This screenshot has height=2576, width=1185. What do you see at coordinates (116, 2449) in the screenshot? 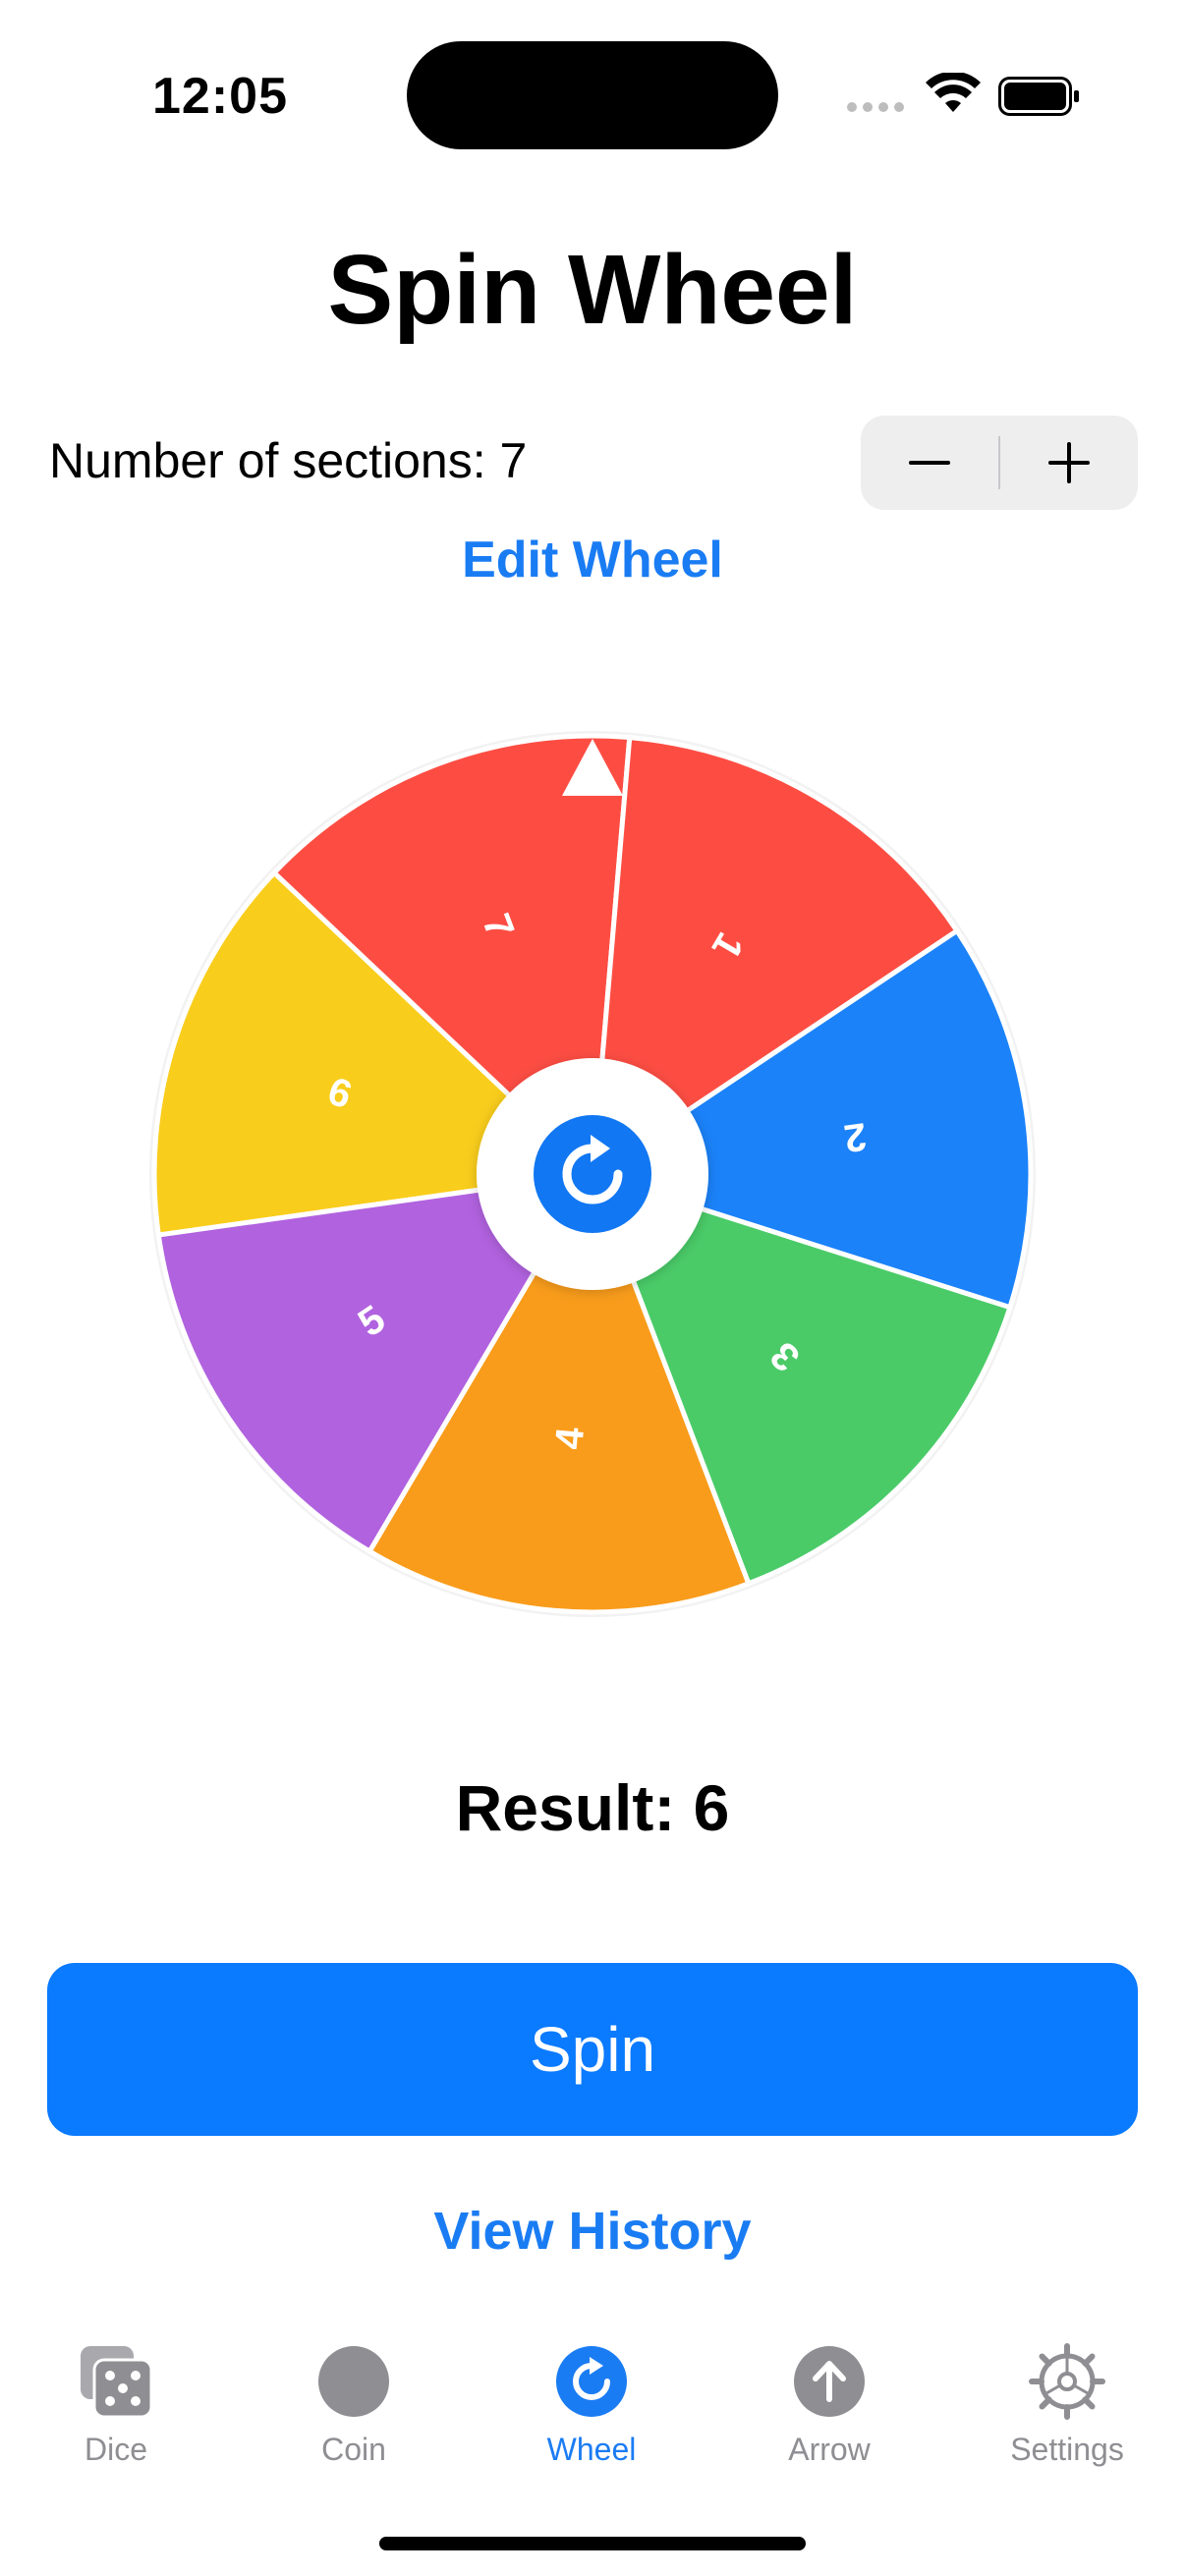
I see `tab-label: Dice` at bounding box center [116, 2449].